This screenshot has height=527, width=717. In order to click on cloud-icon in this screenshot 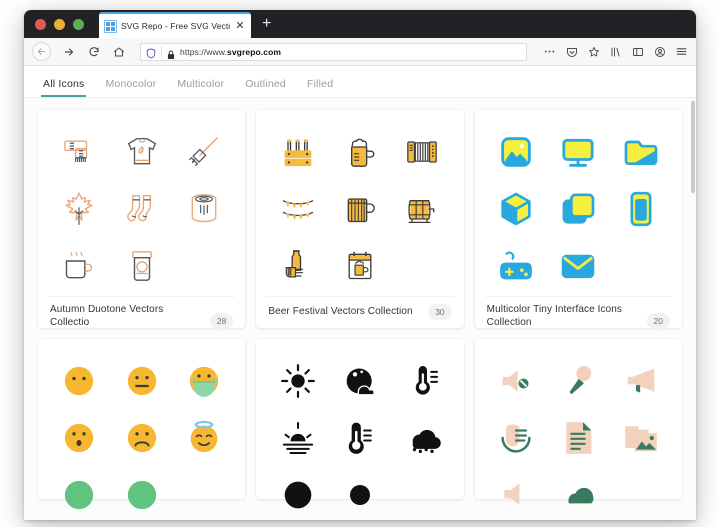, I will do `click(581, 495)`.